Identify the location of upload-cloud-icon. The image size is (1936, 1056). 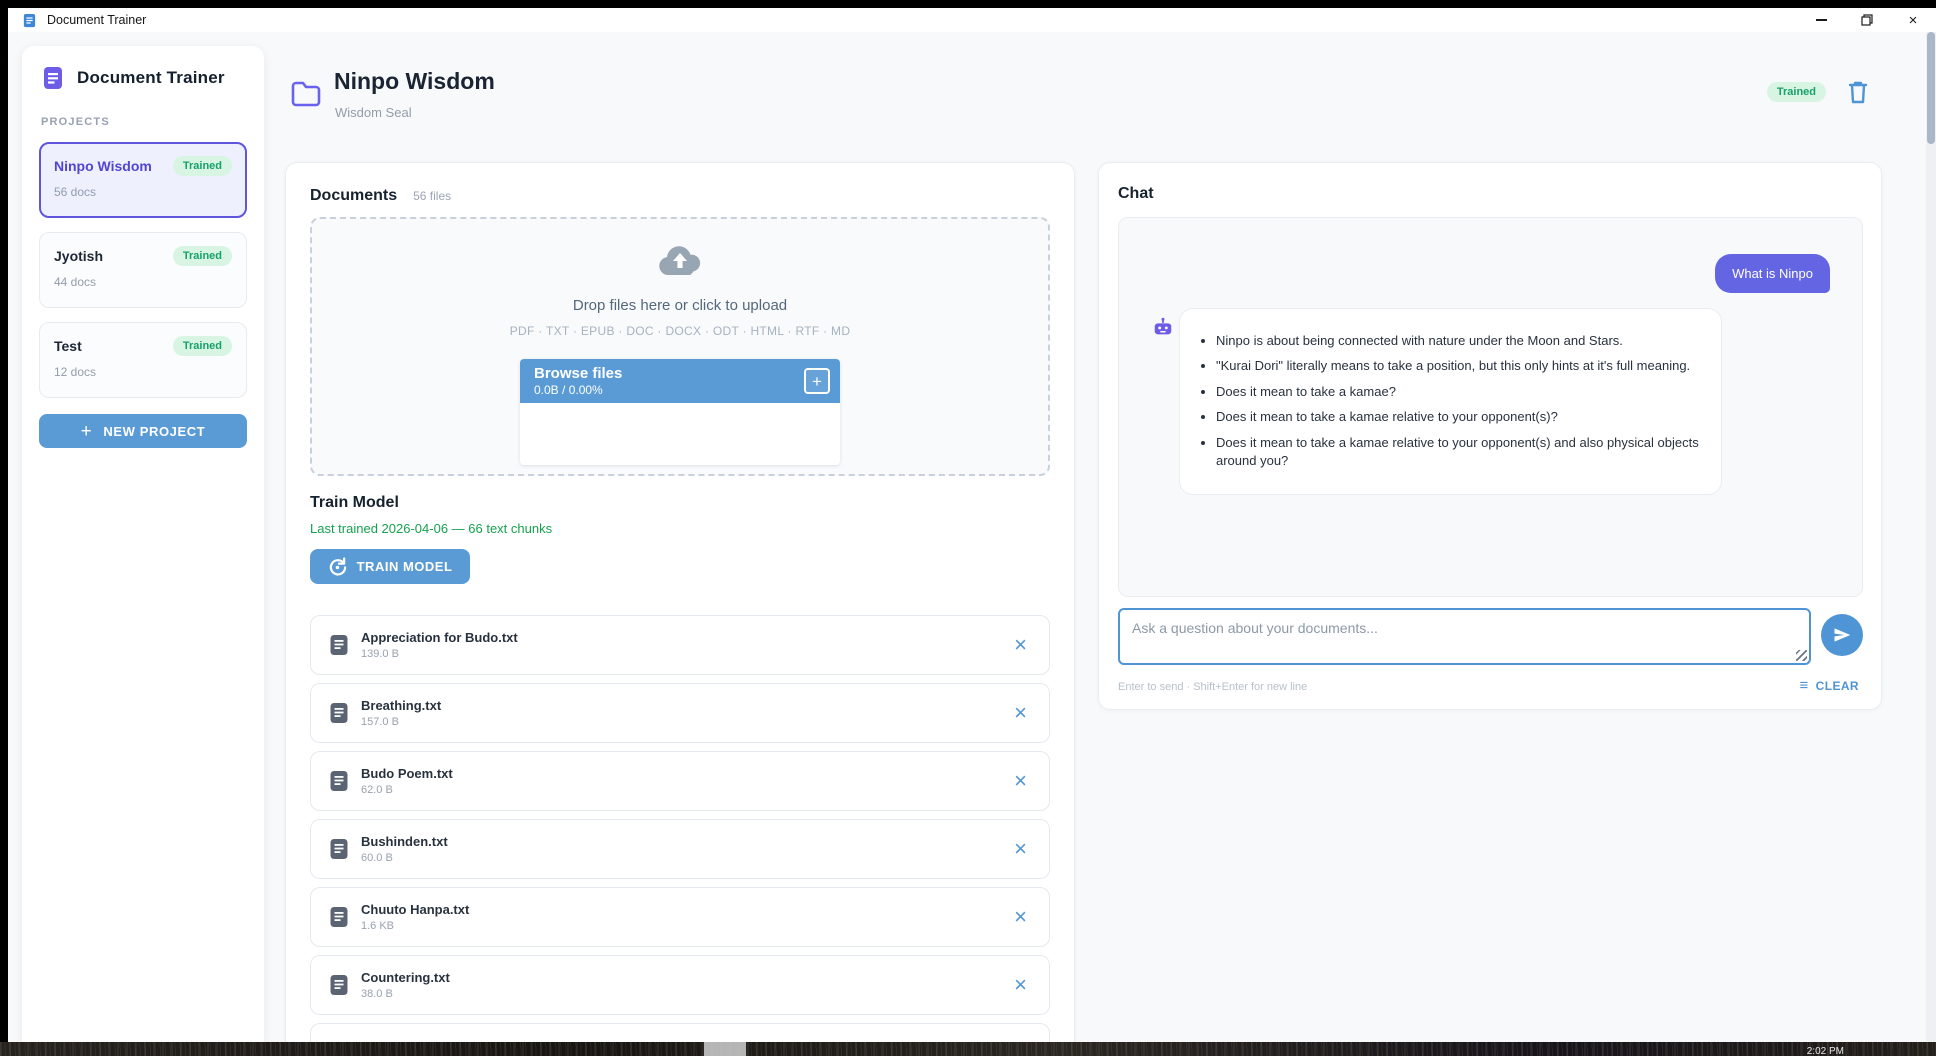
(680, 264).